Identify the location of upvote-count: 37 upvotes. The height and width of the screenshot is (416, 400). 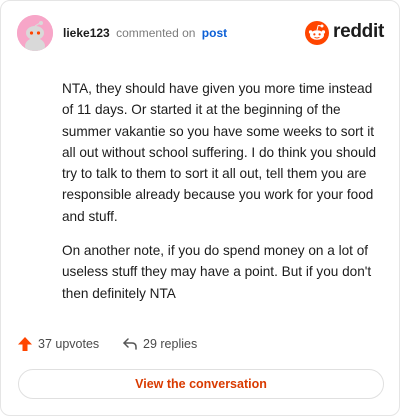
(69, 344).